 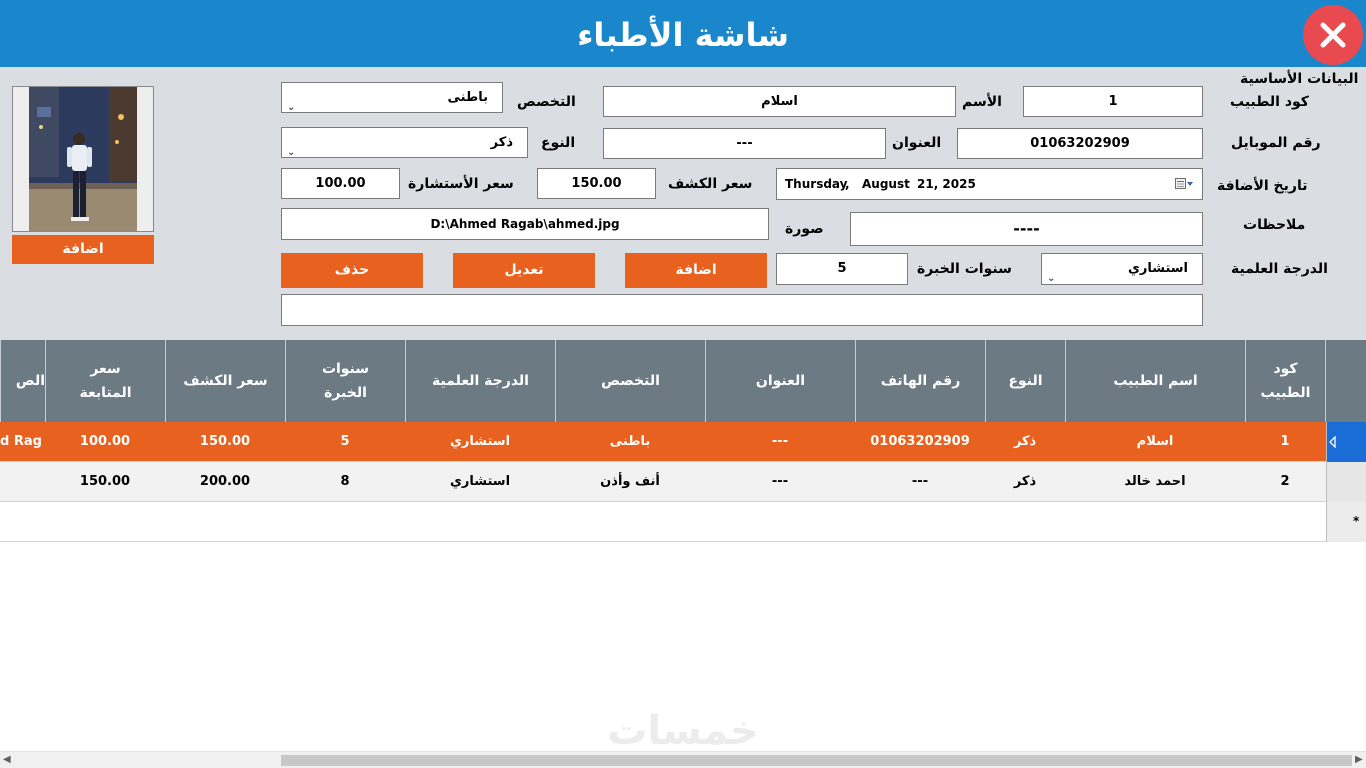 What do you see at coordinates (630, 481) in the screenshot?
I see `cell-specialty: أنف وأذن` at bounding box center [630, 481].